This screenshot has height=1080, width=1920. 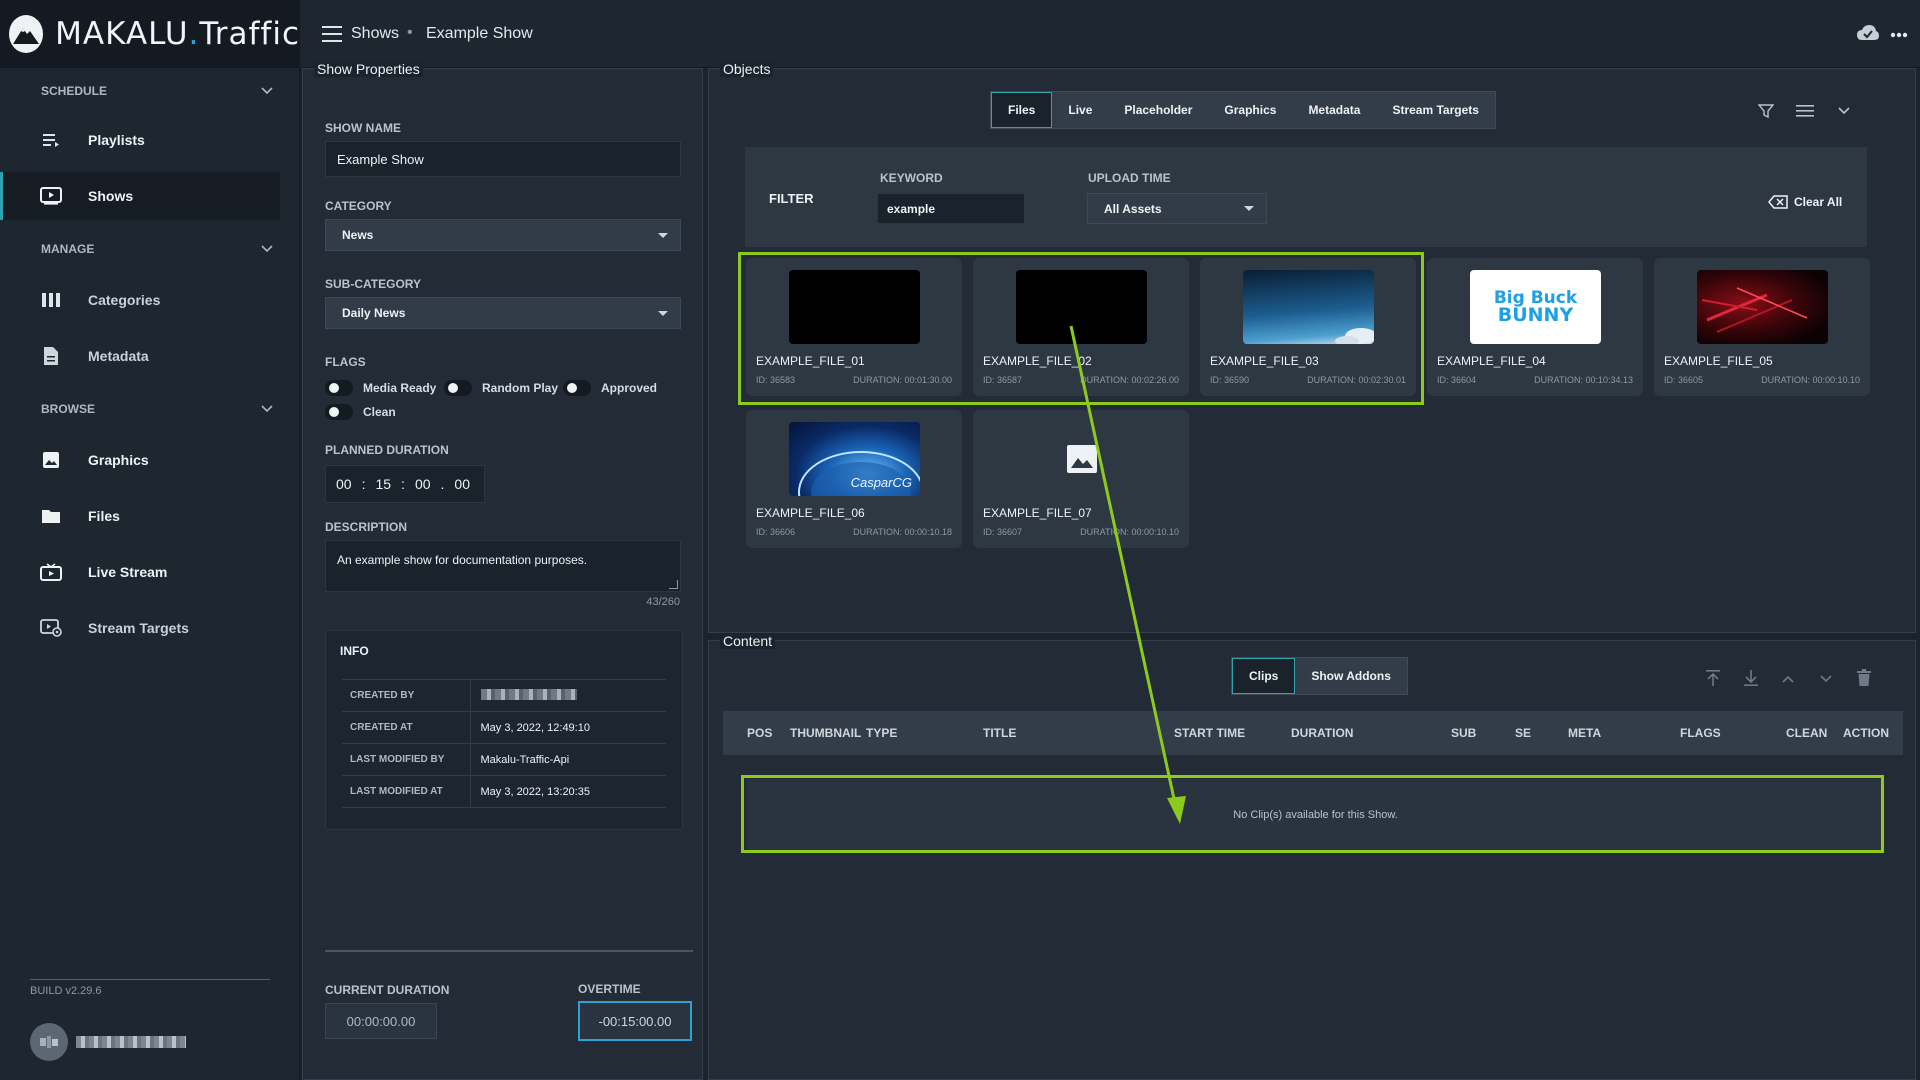 I want to click on avatar, so click(x=49, y=1042).